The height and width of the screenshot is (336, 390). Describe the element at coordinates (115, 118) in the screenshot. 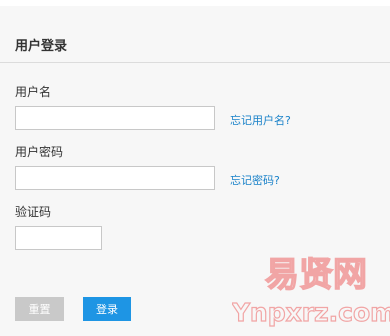

I see `username-input` at that location.